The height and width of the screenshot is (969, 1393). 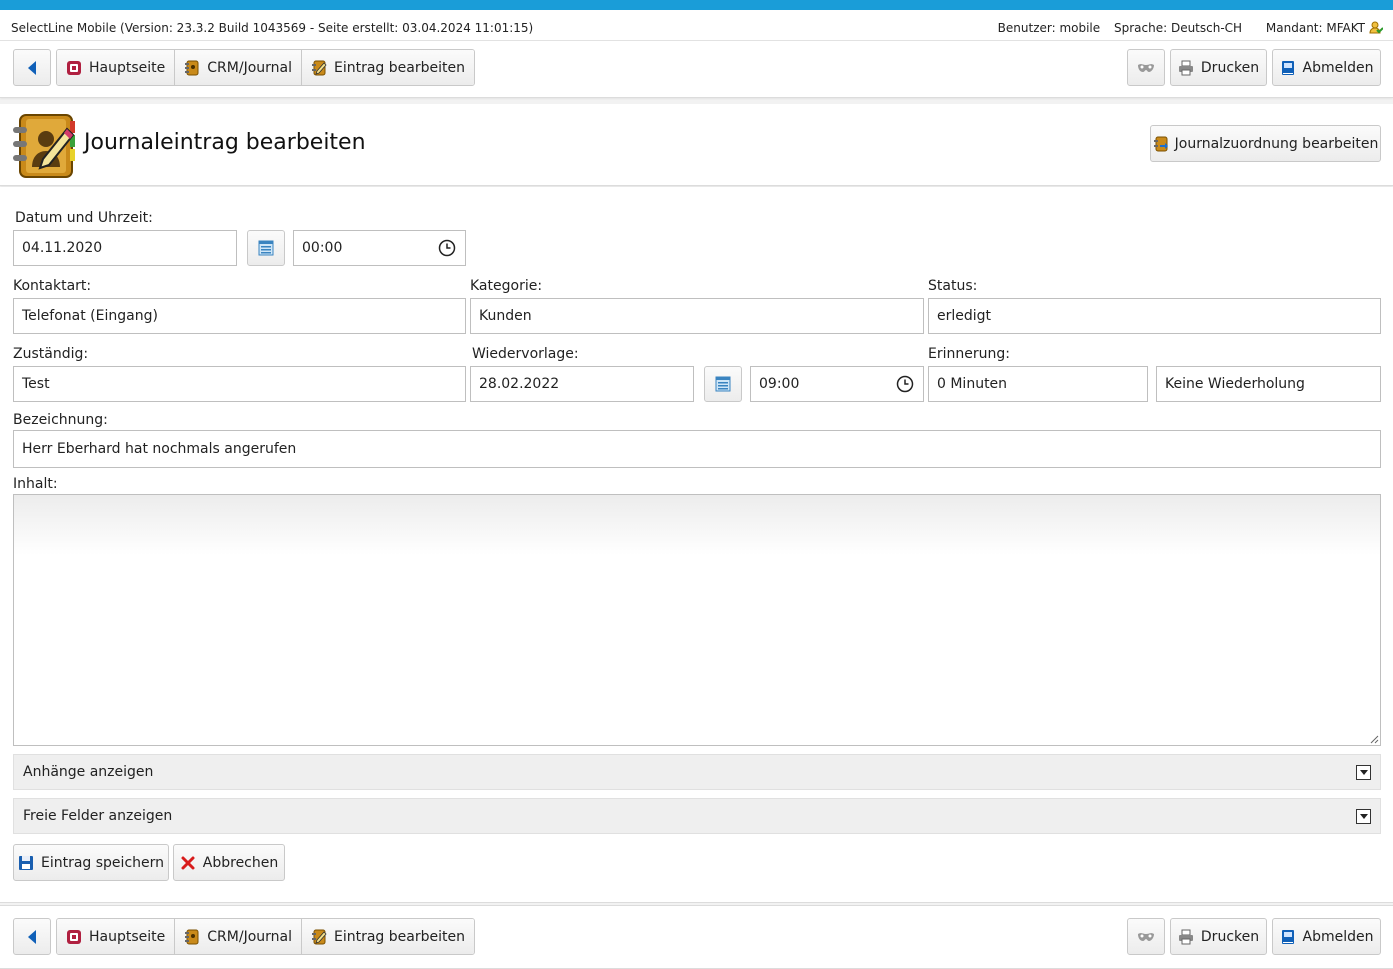 I want to click on cancel-button: Abbrechen, so click(x=229, y=862).